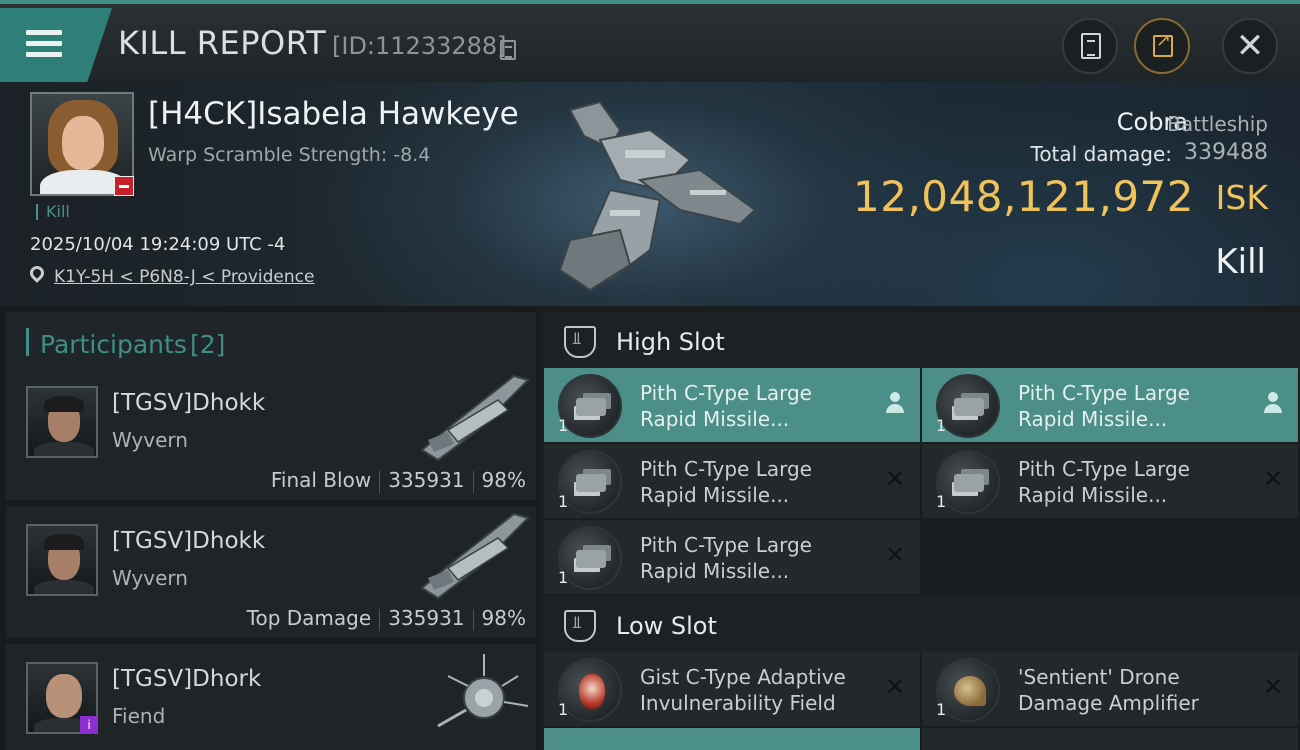  Describe the element at coordinates (1099, 677) in the screenshot. I see `module-name-line1: 'Sentient' Drone` at that location.